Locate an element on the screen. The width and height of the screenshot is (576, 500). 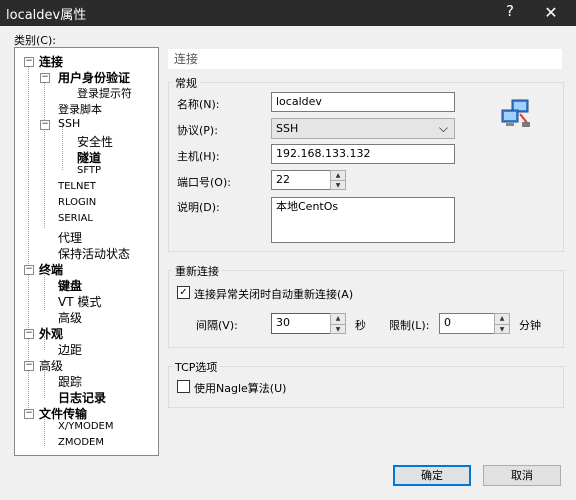
collapse-advanced-icon: − is located at coordinates (29, 366).